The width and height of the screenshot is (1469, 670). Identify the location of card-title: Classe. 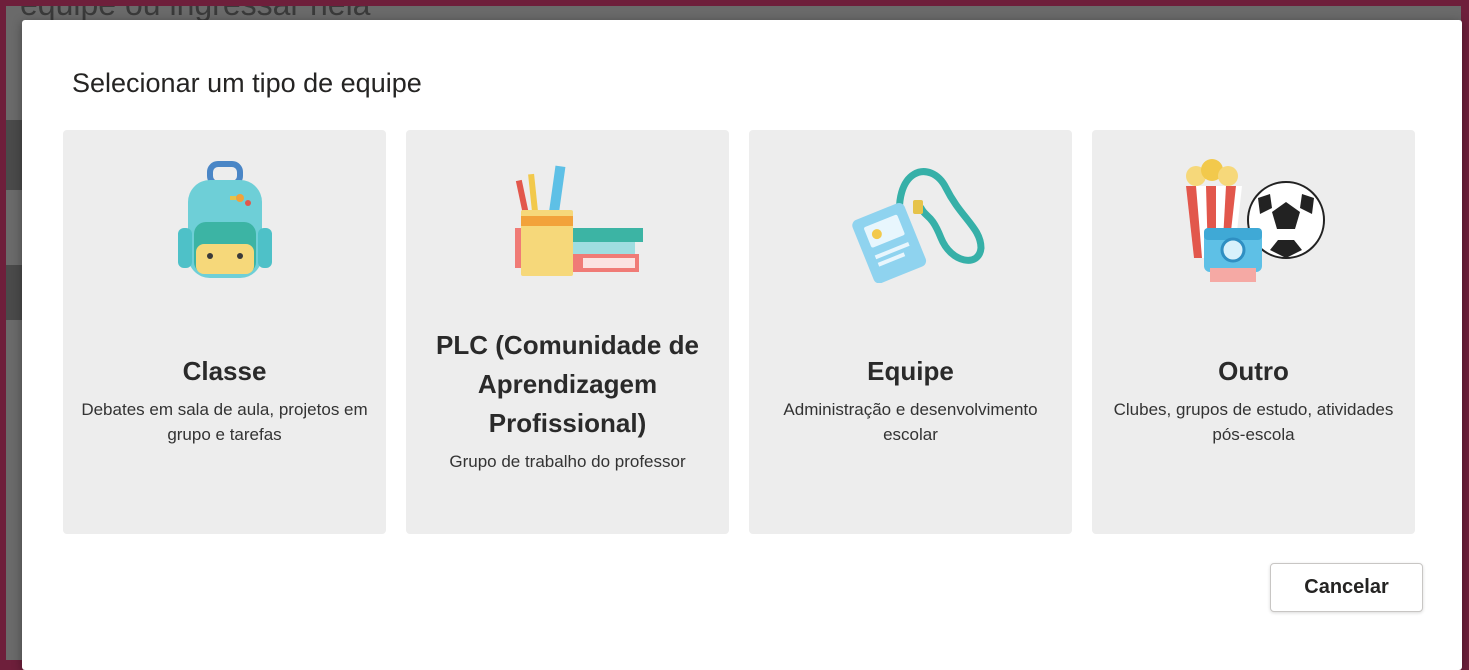
(224, 371).